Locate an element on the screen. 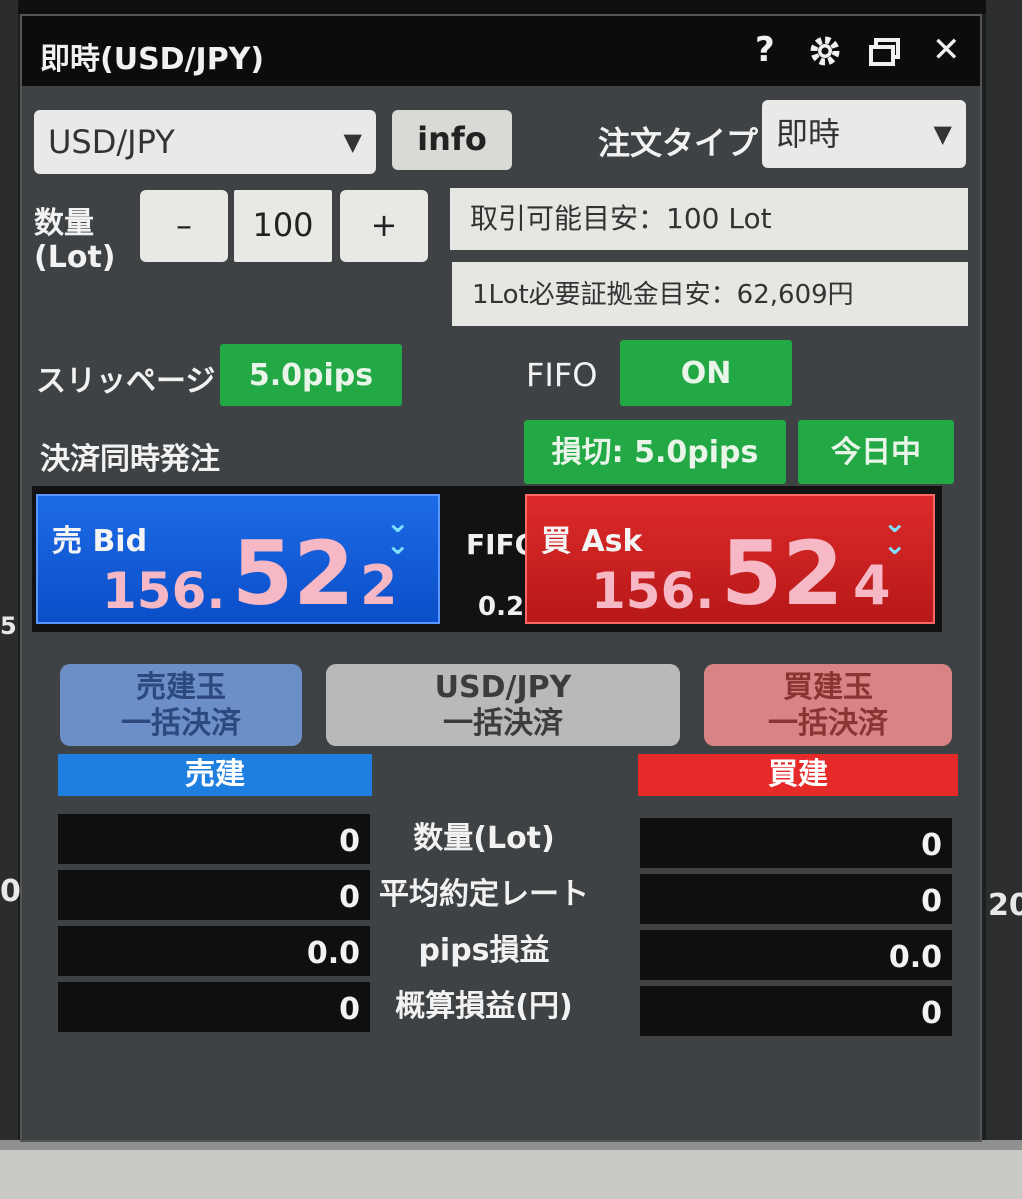  bid-price-big: 156. is located at coordinates (164, 591).